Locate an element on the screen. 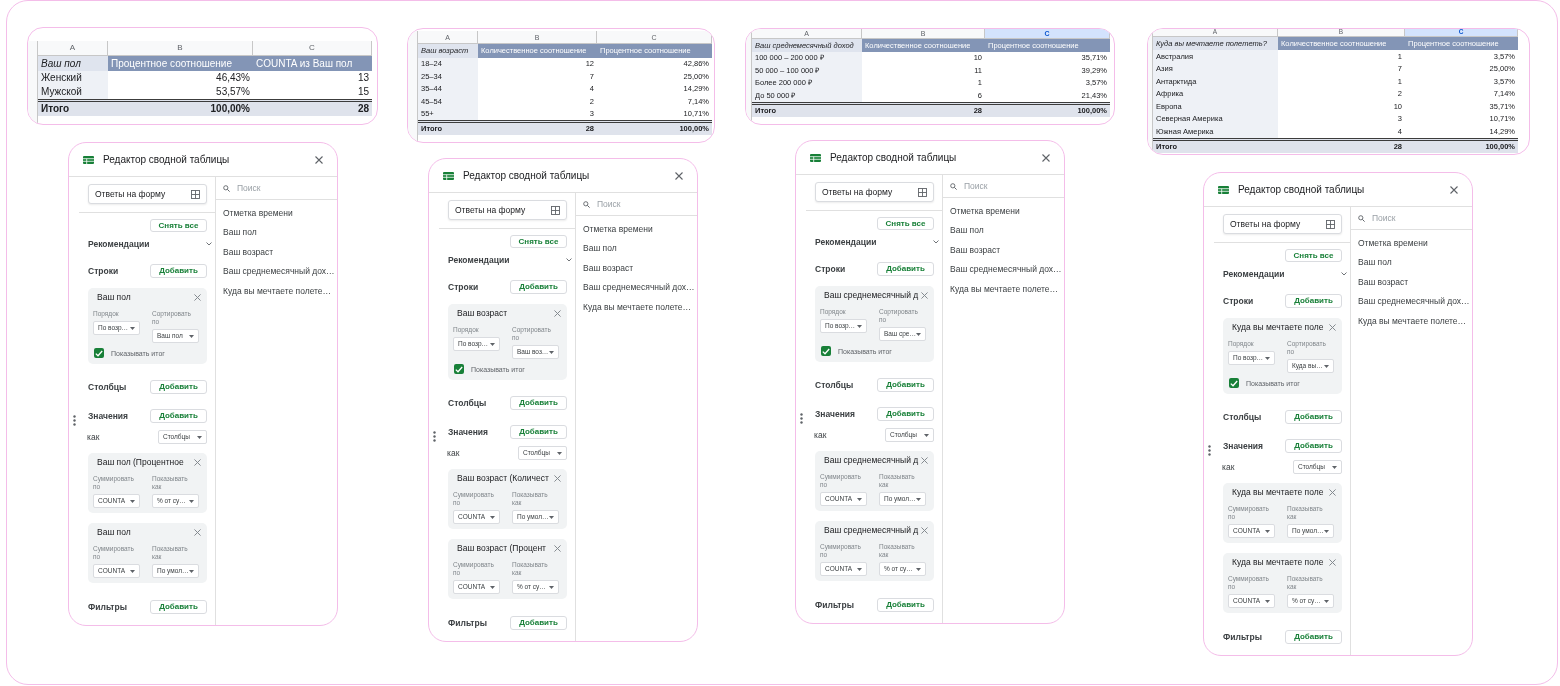 Image resolution: width=1560 pixels, height=686 pixels. pivot-header-cell: Процентное соотношение is located at coordinates (180, 63).